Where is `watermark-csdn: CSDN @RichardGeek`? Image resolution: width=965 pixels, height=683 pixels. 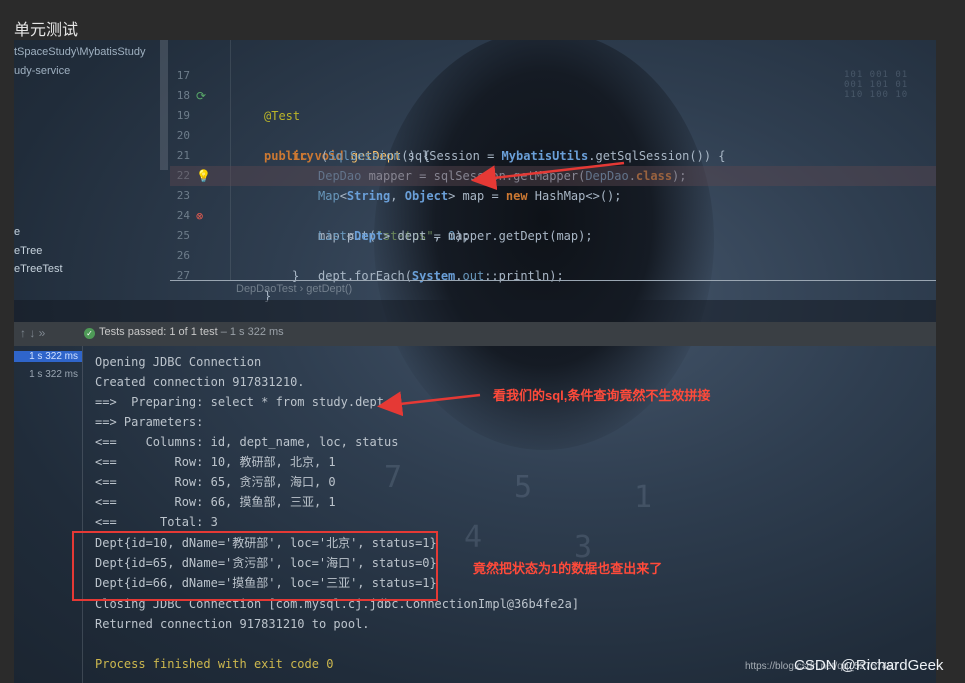 watermark-csdn: CSDN @RichardGeek is located at coordinates (869, 665).